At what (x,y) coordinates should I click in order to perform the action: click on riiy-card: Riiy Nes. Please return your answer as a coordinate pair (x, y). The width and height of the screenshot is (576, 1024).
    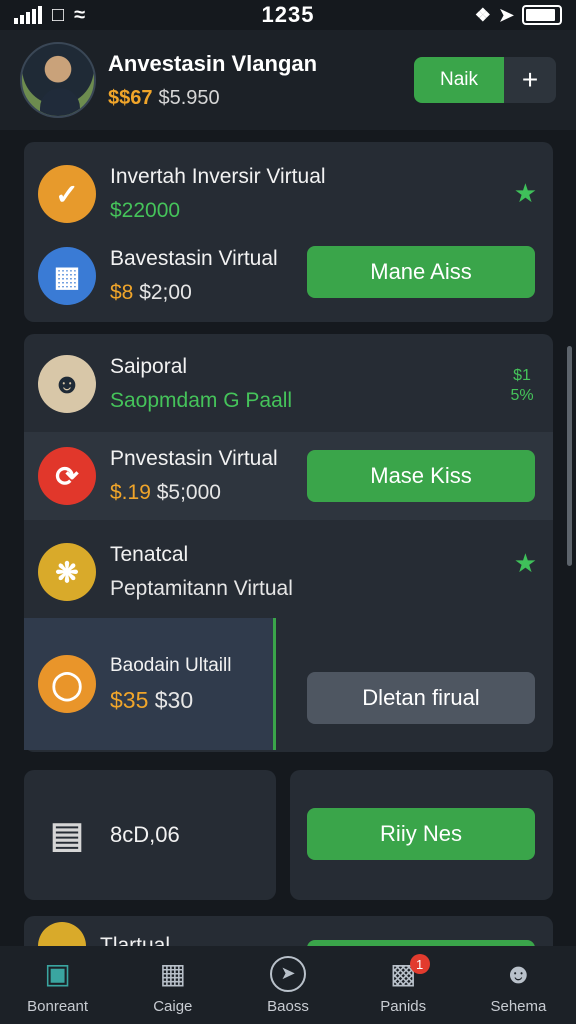
    Looking at the image, I should click on (421, 835).